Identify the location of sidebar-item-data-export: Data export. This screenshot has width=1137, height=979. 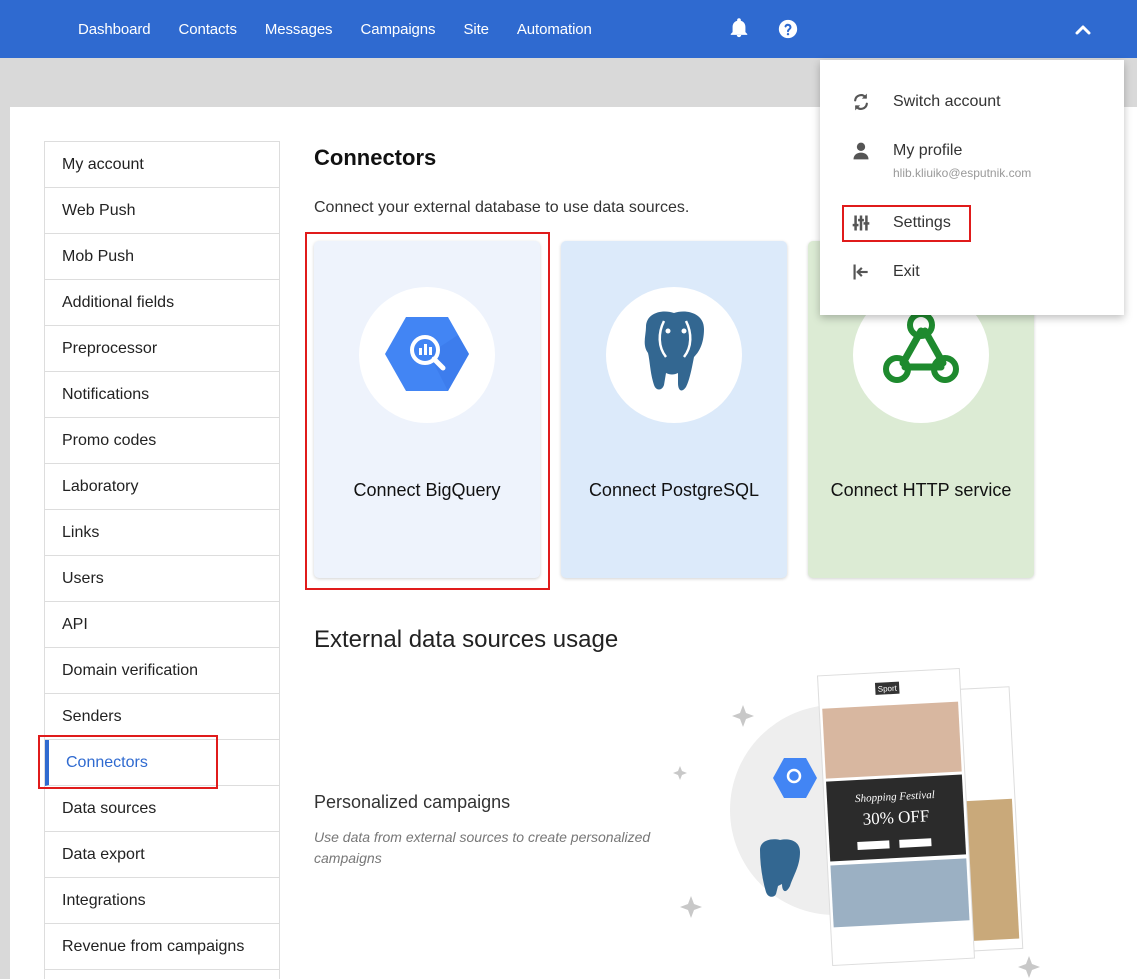
(162, 855).